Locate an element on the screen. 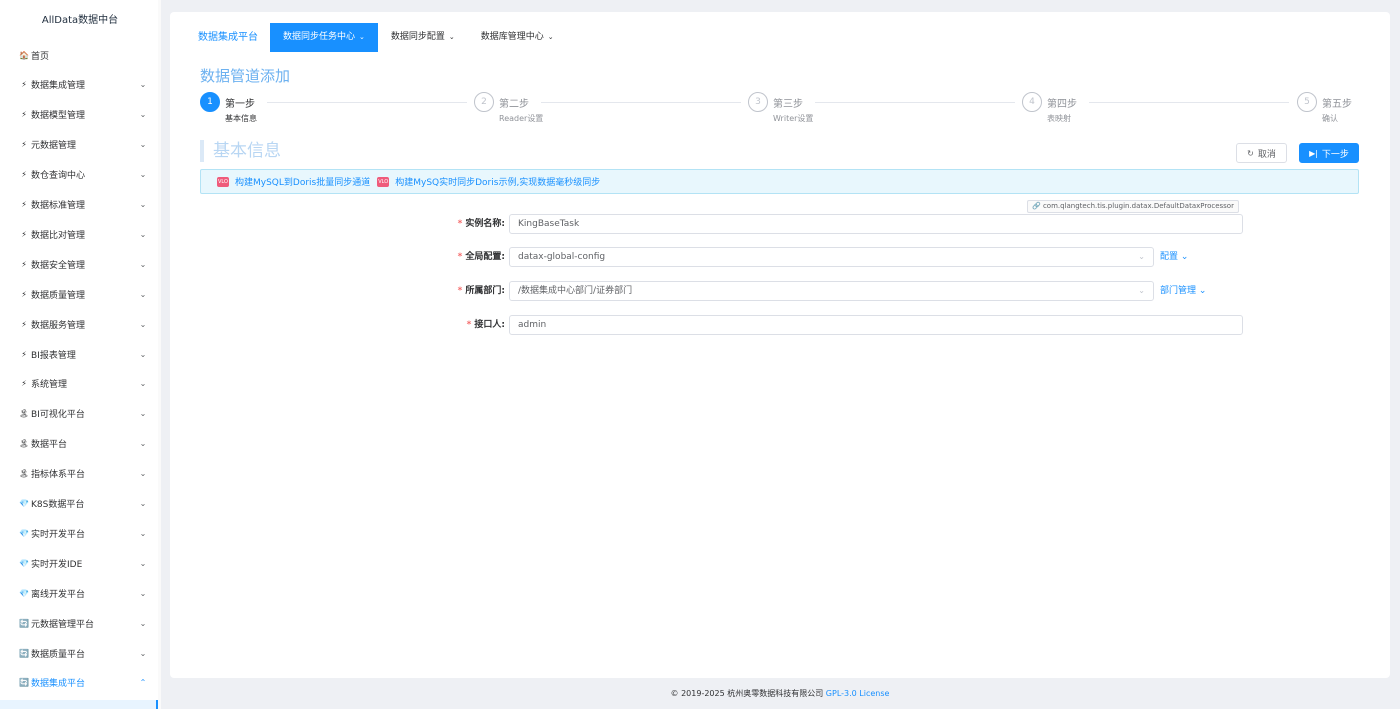 This screenshot has height=709, width=1400. next-step-button: ▶| 下一步 is located at coordinates (1329, 153).